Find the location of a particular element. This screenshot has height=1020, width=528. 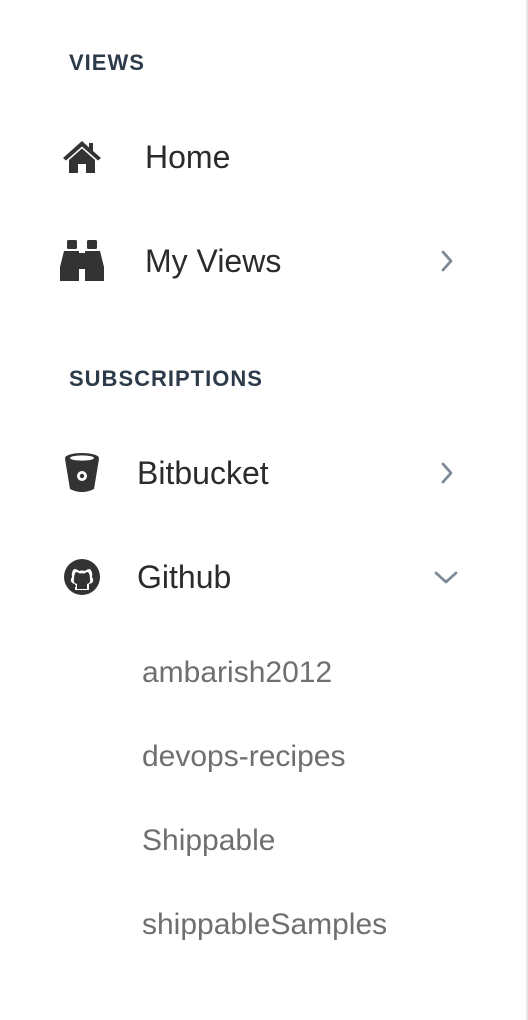

subscriptions-heading: SUBSCRIPTIONS is located at coordinates (166, 378).